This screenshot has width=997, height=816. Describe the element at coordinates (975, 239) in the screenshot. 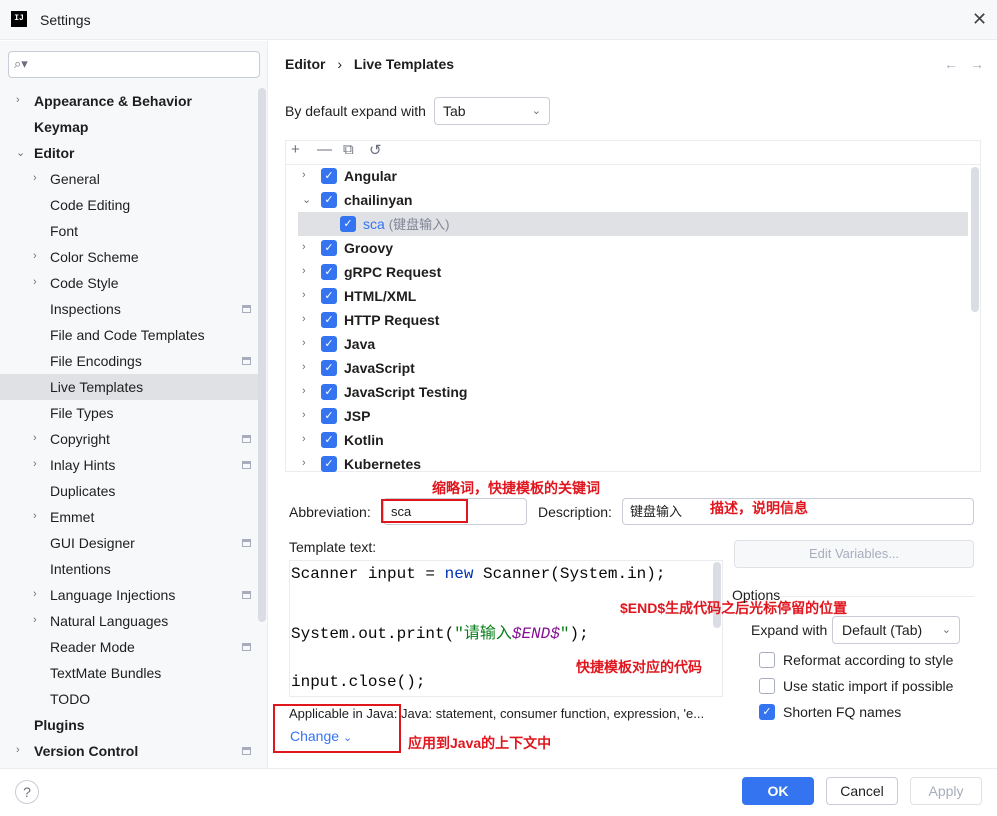

I see `templates-scrollbar` at that location.